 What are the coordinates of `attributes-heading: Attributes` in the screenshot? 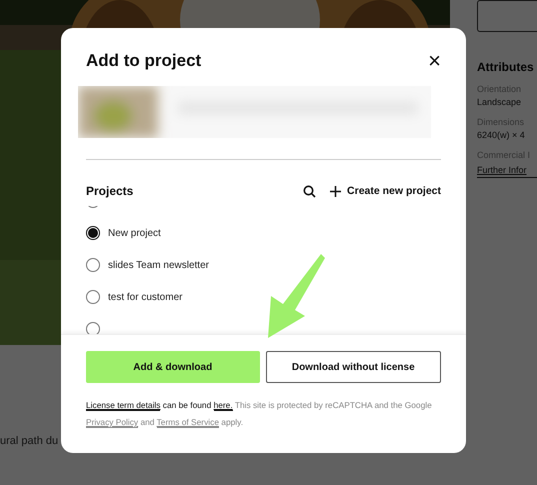 It's located at (506, 67).